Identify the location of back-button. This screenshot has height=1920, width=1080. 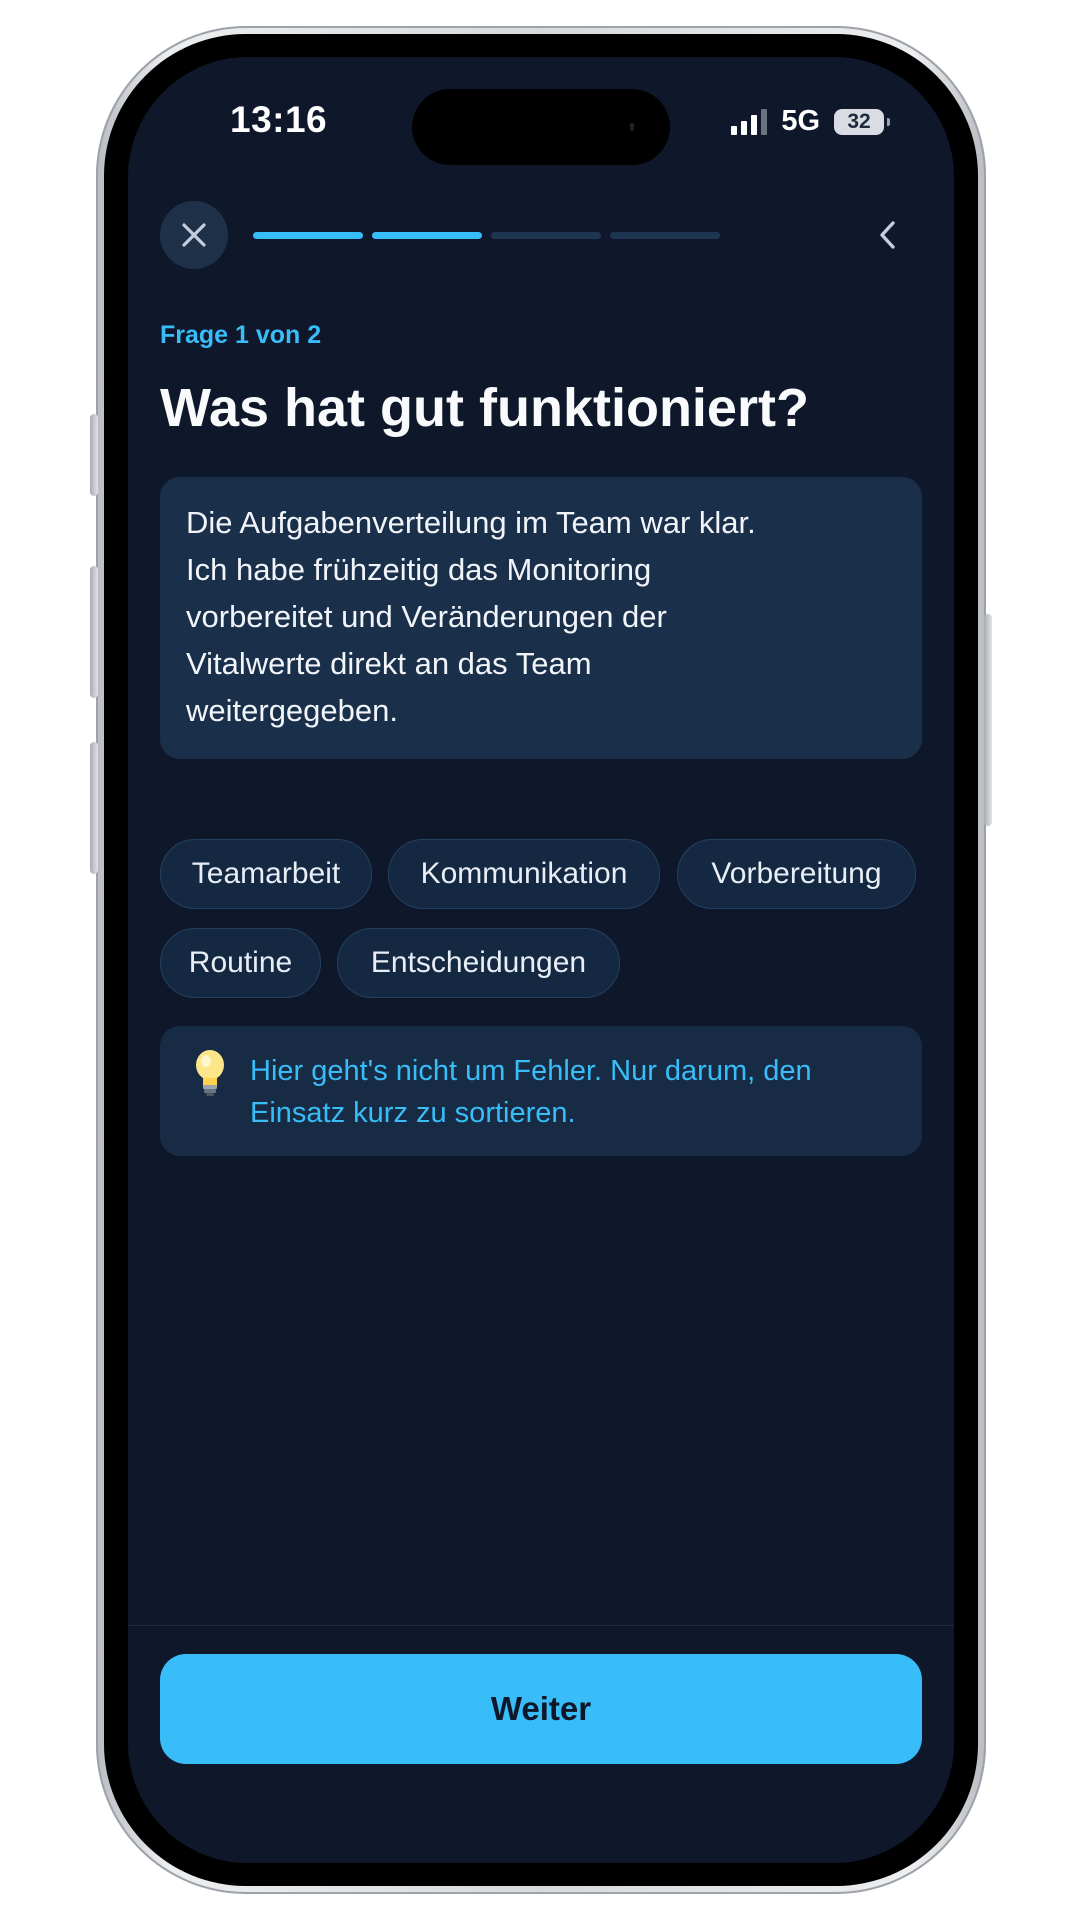
(888, 235).